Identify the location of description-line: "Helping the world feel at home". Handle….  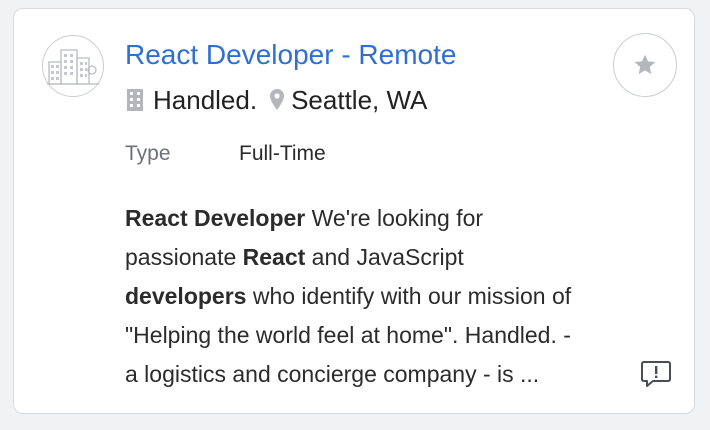
(395, 335).